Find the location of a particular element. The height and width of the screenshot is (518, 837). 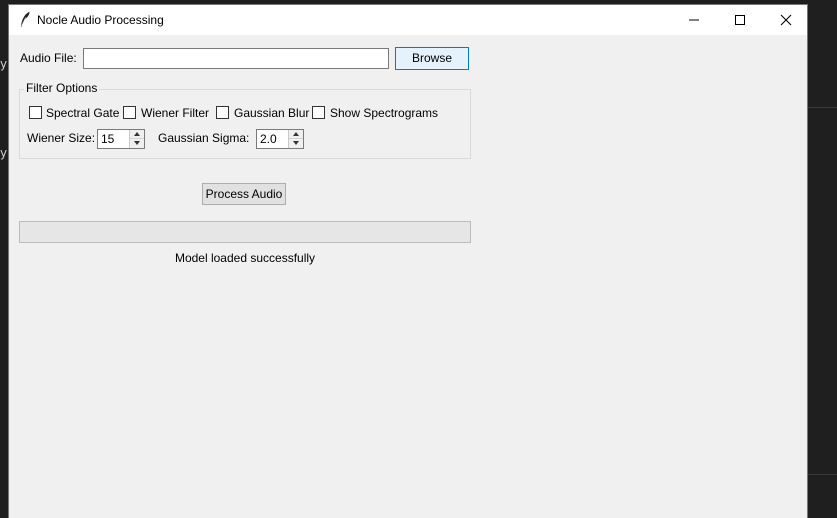

wiener-size-value: 15 is located at coordinates (107, 139).